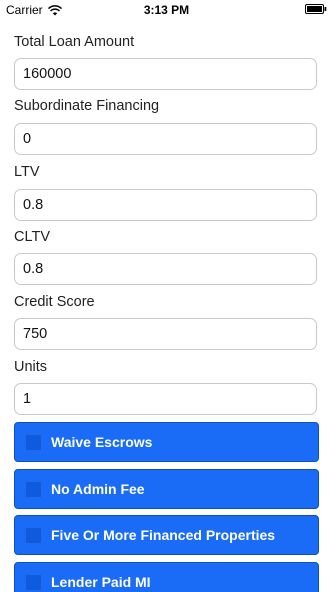 This screenshot has width=333, height=592. I want to click on lender-paid-mi-checkbox, so click(33, 582).